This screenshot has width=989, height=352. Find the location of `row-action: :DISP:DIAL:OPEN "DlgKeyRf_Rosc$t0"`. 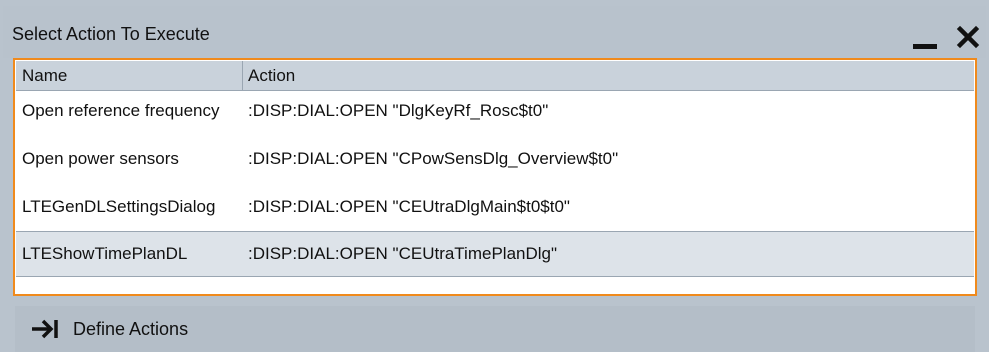

row-action: :DISP:DIAL:OPEN "DlgKeyRf_Rosc$t0" is located at coordinates (398, 110).